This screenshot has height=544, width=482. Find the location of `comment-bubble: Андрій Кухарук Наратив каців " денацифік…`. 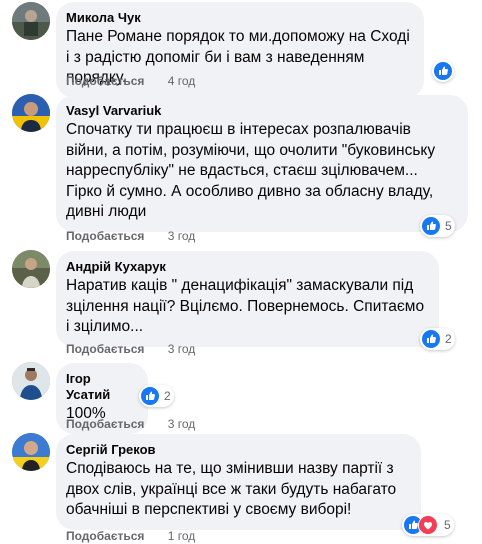

comment-bubble: Андрій Кухарук Наратив каців " денацифік… is located at coordinates (247, 299).